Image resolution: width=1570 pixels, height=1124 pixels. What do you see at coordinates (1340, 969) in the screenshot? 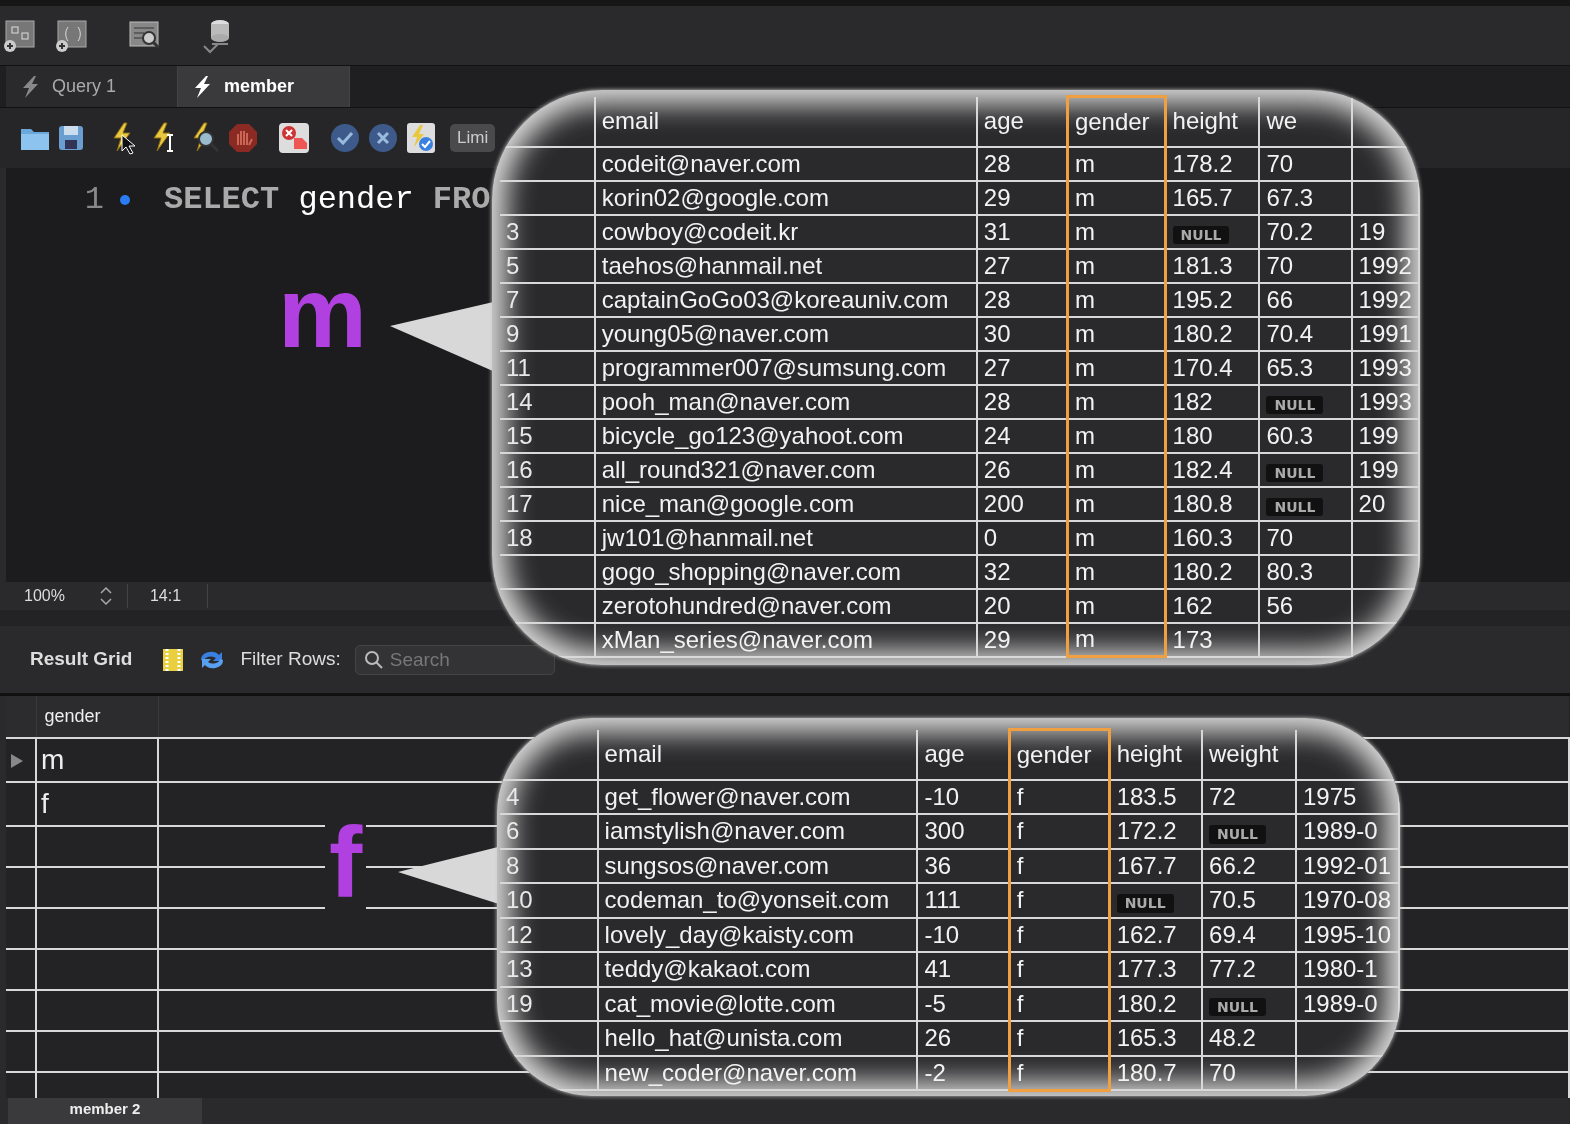
I see `table-cell: 1980-1` at bounding box center [1340, 969].